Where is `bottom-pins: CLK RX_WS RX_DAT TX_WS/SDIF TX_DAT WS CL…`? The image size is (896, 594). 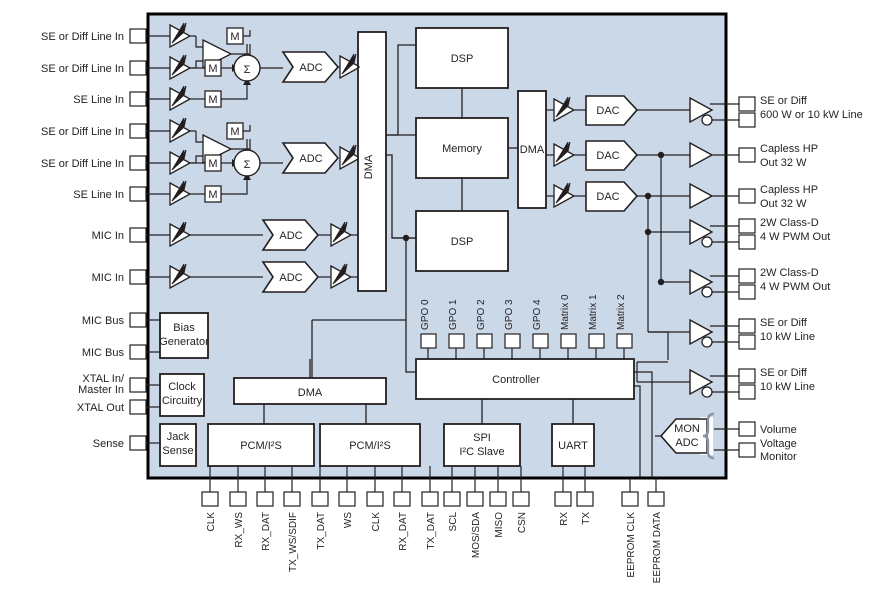
bottom-pins: CLK RX_WS RX_DAT TX_WS/SDIF TX_DAT WS CL… is located at coordinates (433, 524).